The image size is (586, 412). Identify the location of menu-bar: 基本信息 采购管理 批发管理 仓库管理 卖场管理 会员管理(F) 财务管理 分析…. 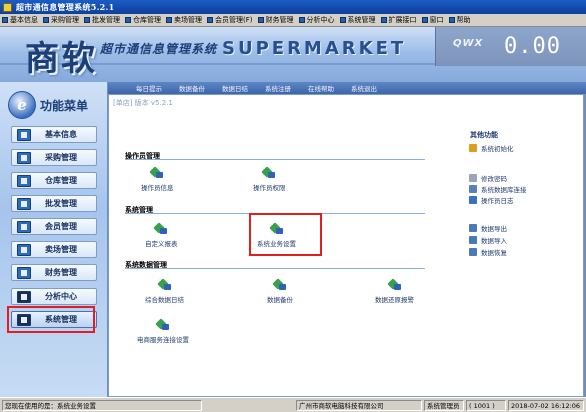
(293, 20).